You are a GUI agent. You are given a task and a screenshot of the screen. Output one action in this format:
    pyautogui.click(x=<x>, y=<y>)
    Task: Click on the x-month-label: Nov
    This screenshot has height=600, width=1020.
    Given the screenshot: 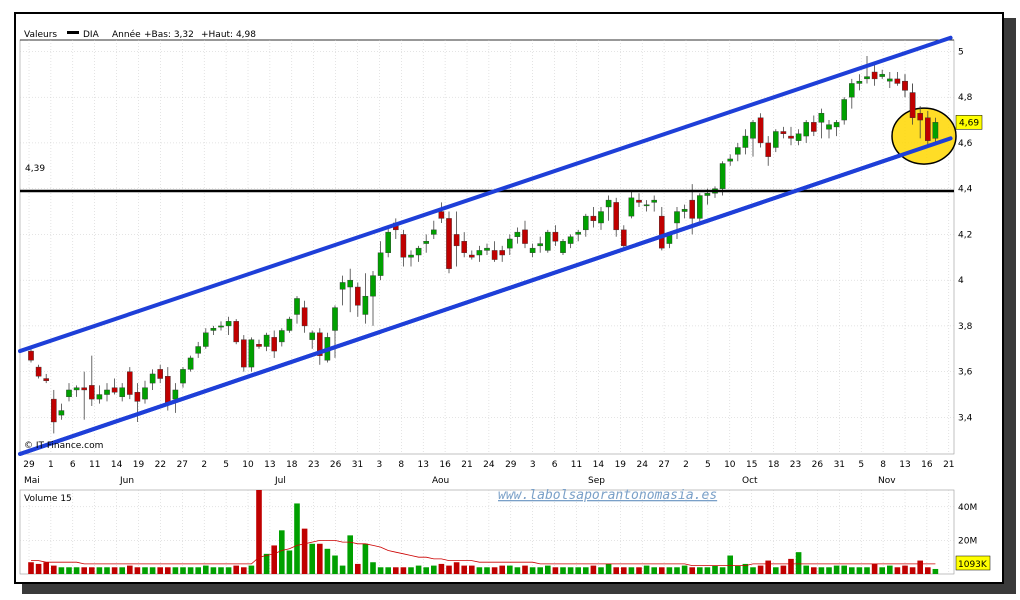 What is the action you would take?
    pyautogui.click(x=887, y=481)
    